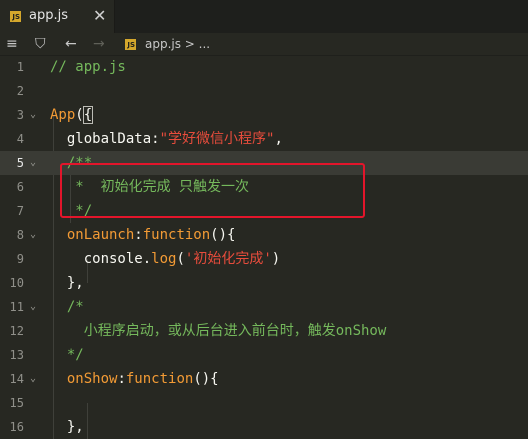 The height and width of the screenshot is (439, 528). I want to click on tab-app-js: JS app.js ✕, so click(57, 16).